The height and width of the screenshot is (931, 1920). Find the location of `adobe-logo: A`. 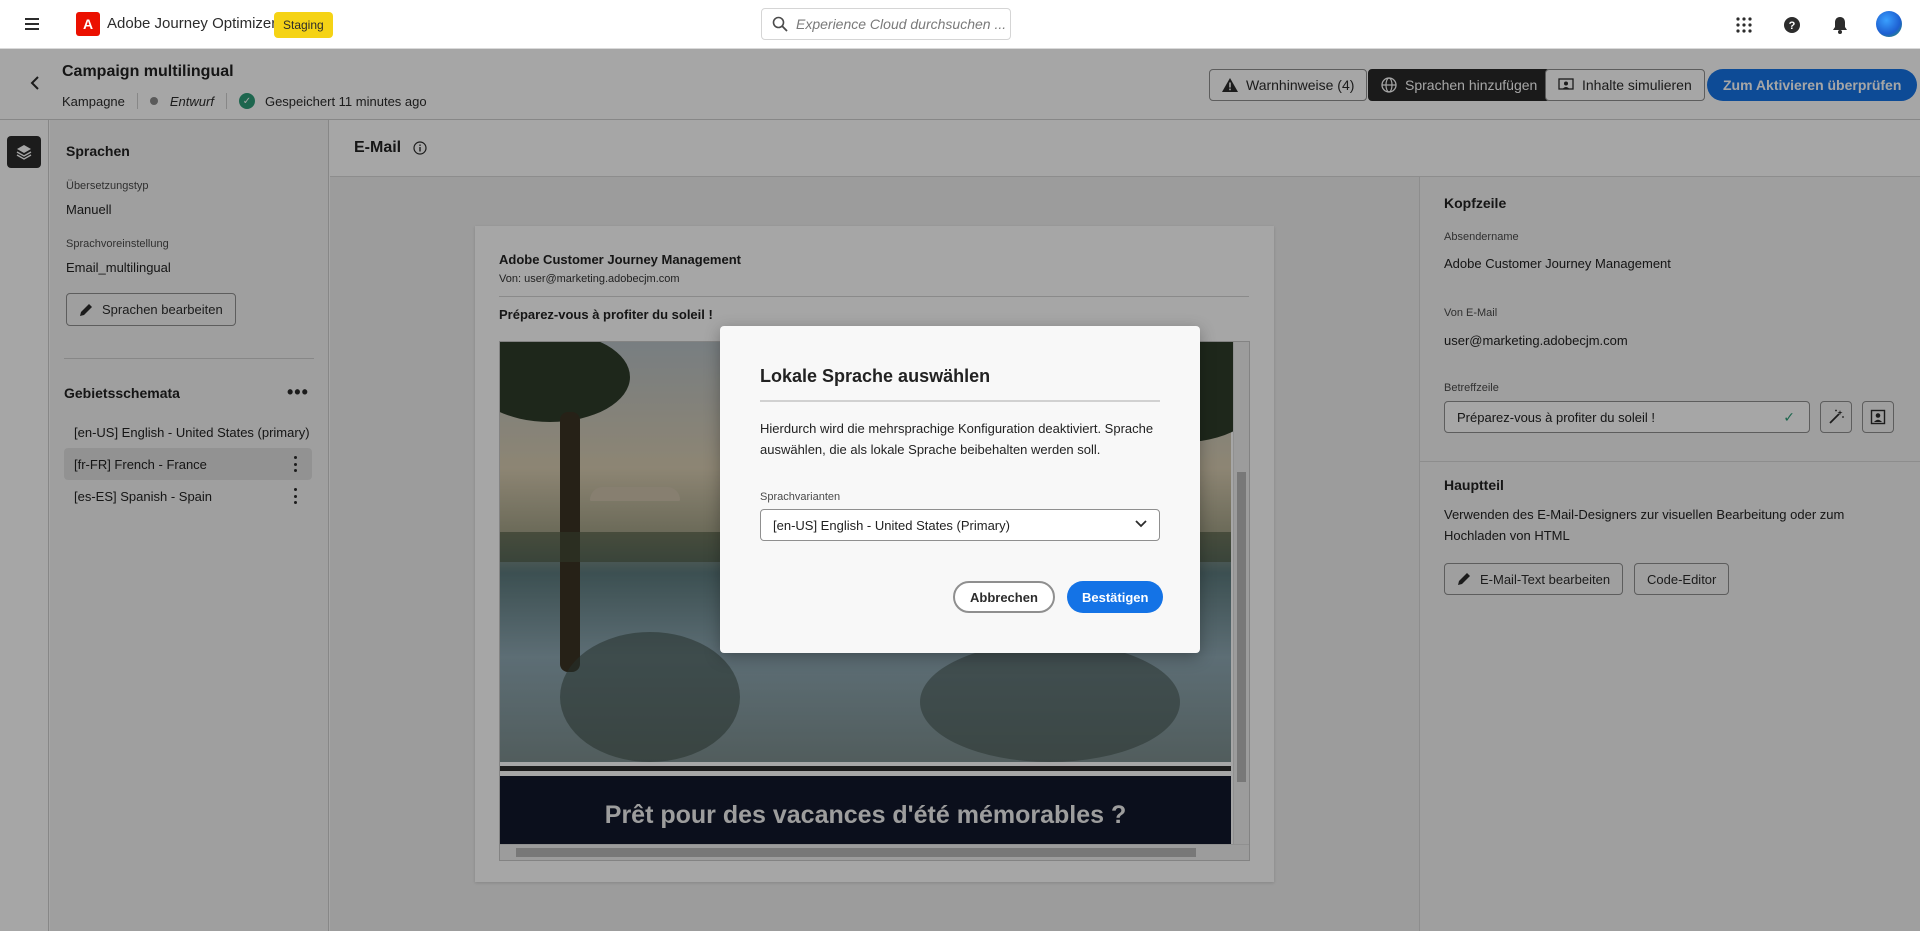

adobe-logo: A is located at coordinates (88, 24).